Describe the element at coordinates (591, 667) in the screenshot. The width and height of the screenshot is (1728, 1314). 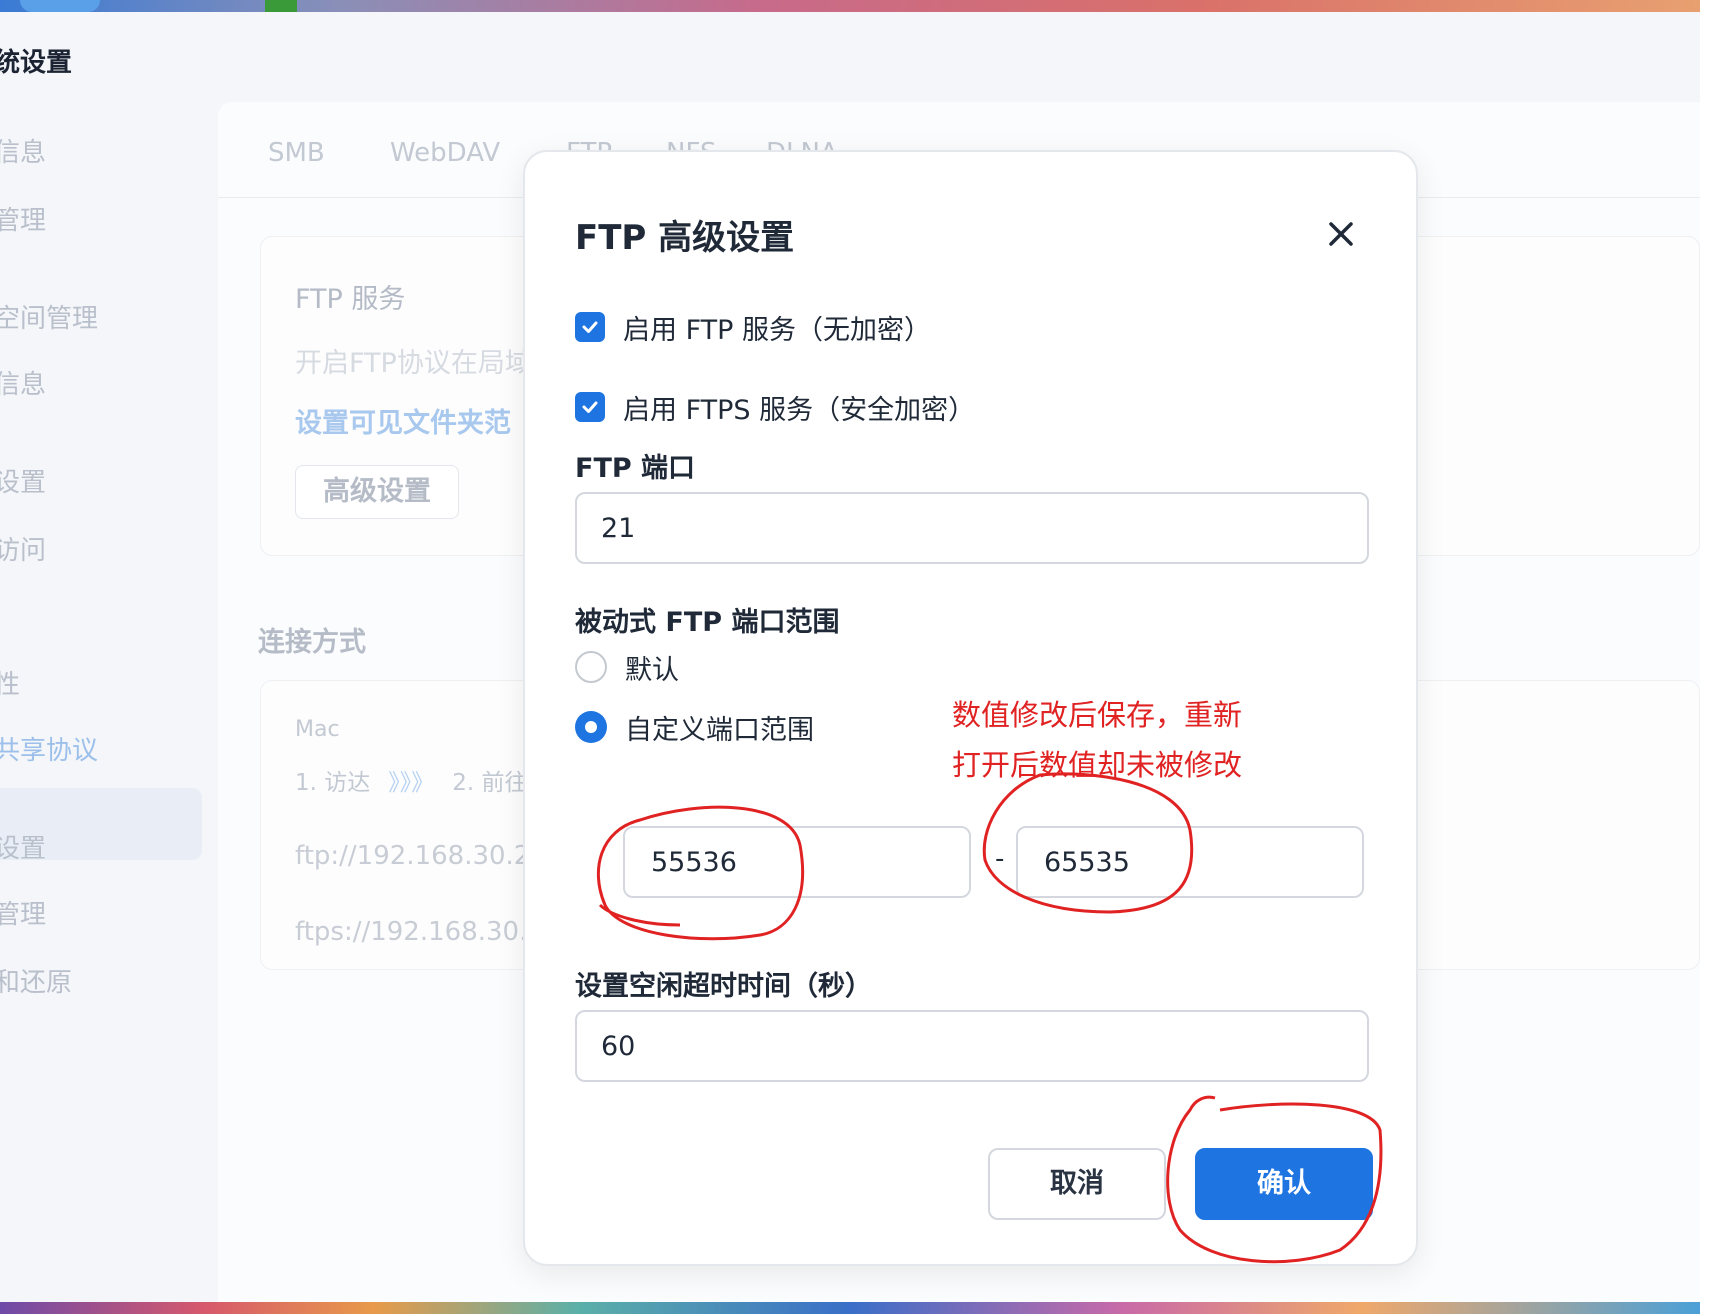
I see `passive-default-radio` at that location.